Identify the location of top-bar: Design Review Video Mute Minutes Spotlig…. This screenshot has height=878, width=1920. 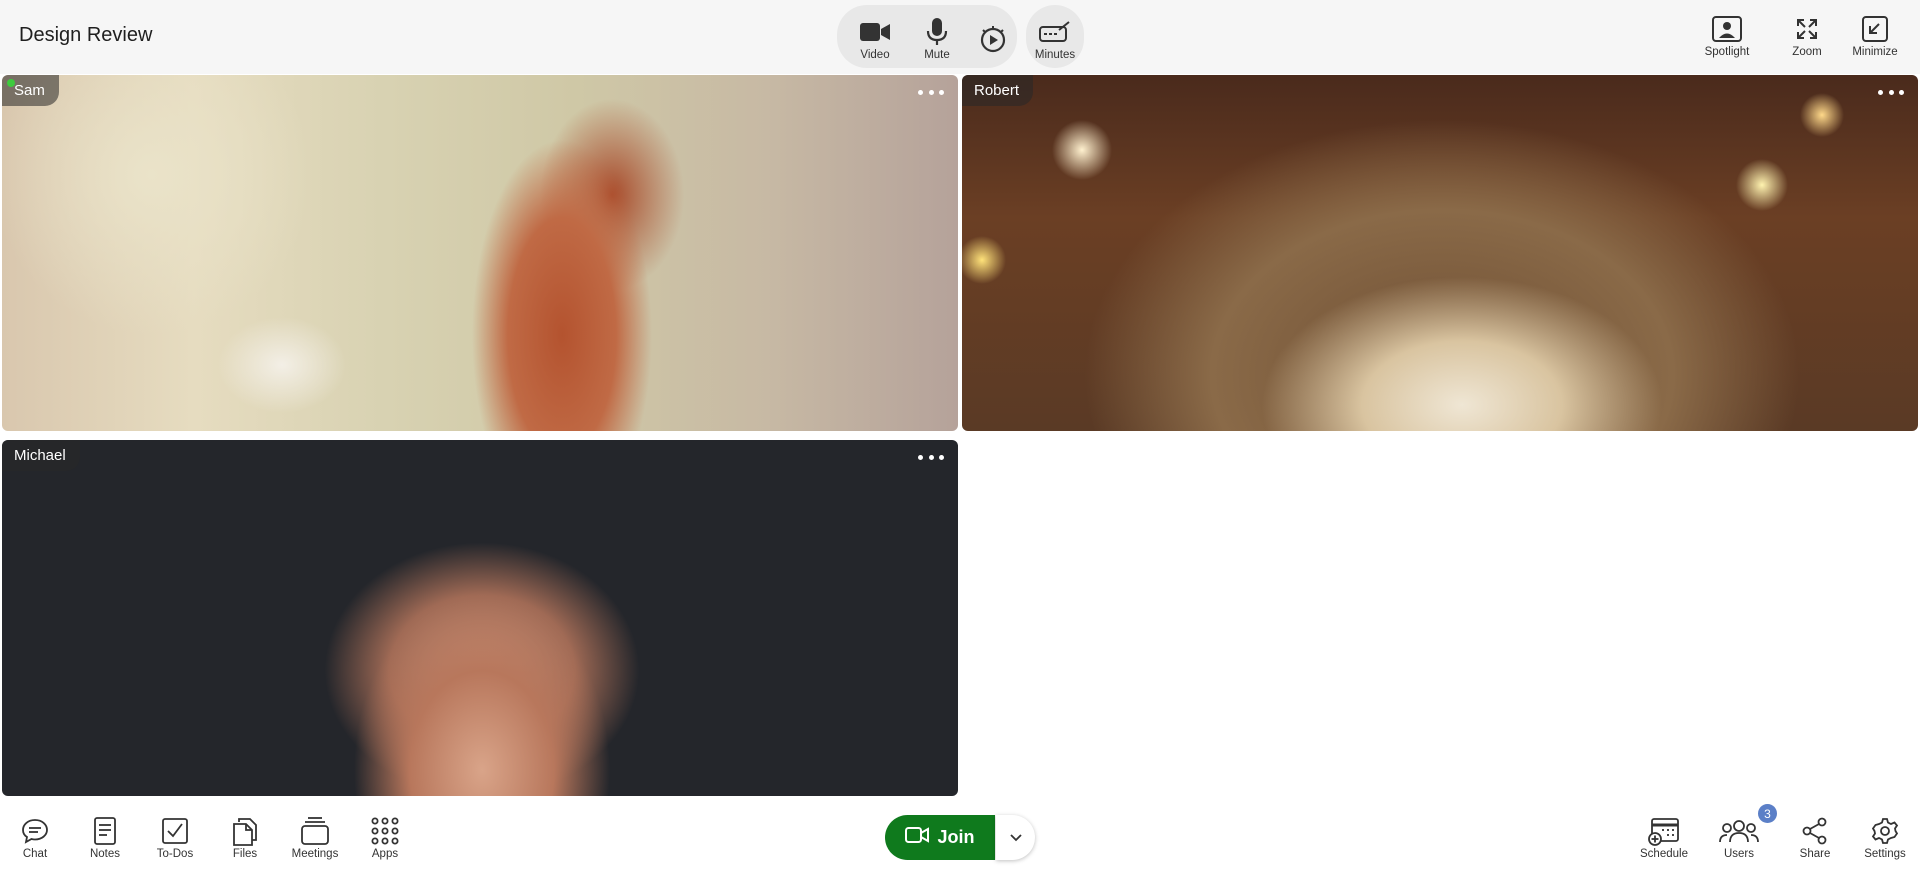
(960, 37).